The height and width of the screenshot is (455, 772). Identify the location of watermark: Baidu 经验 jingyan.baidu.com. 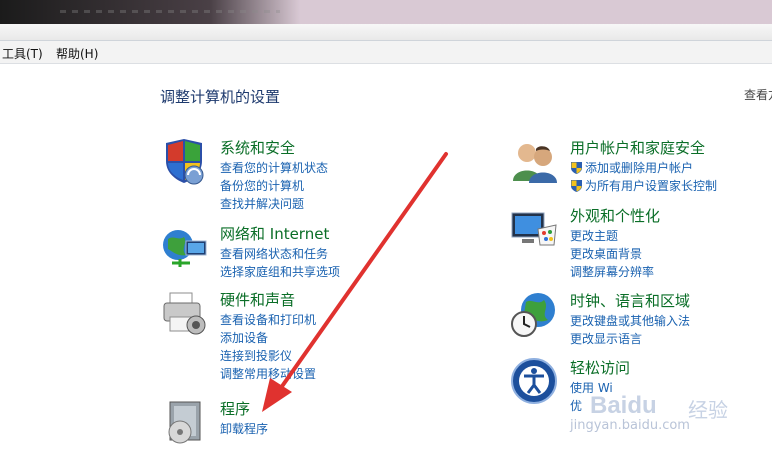
(671, 419).